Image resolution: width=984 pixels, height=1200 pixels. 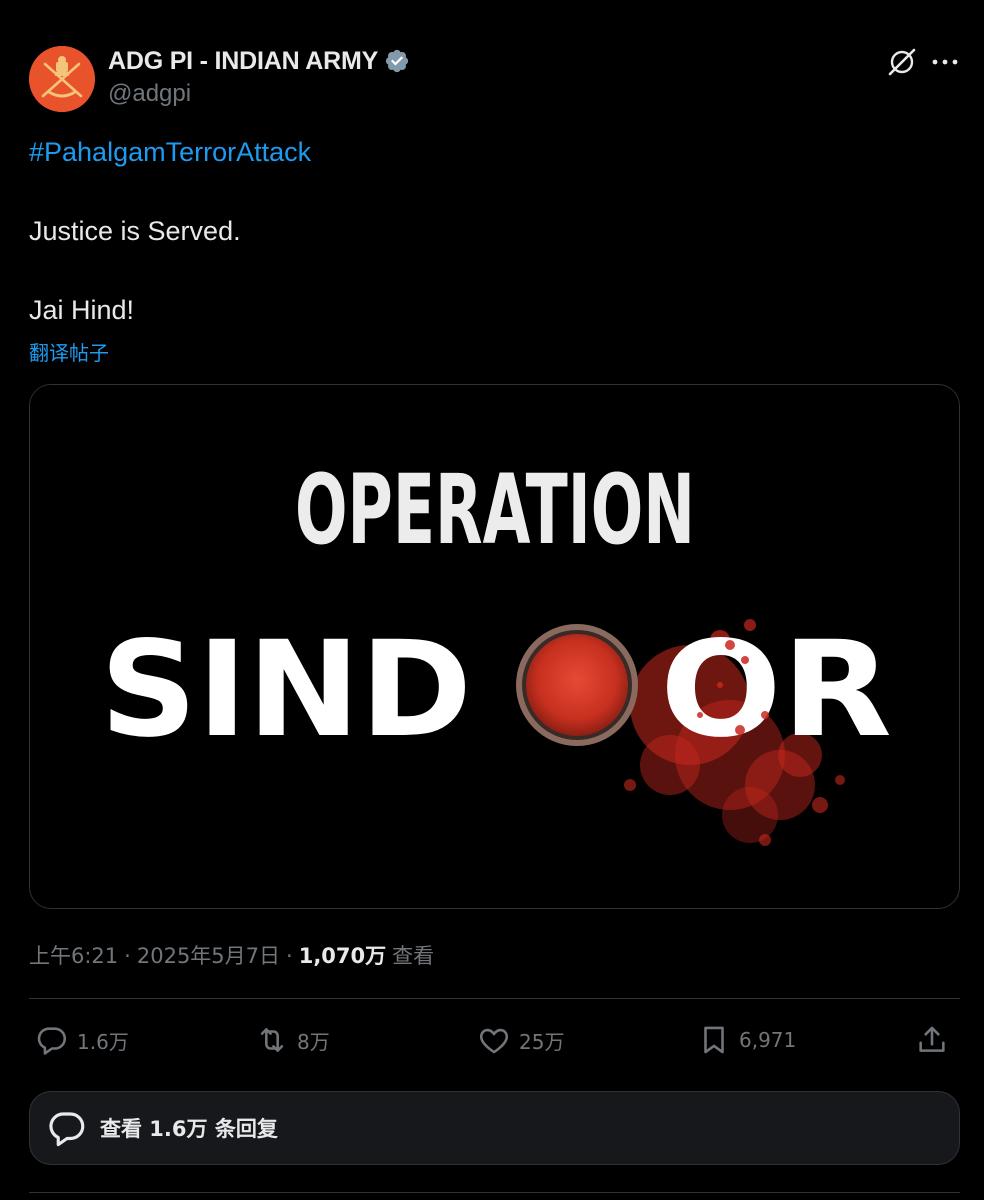 I want to click on bookmark-button: 6,971, so click(x=746, y=1040).